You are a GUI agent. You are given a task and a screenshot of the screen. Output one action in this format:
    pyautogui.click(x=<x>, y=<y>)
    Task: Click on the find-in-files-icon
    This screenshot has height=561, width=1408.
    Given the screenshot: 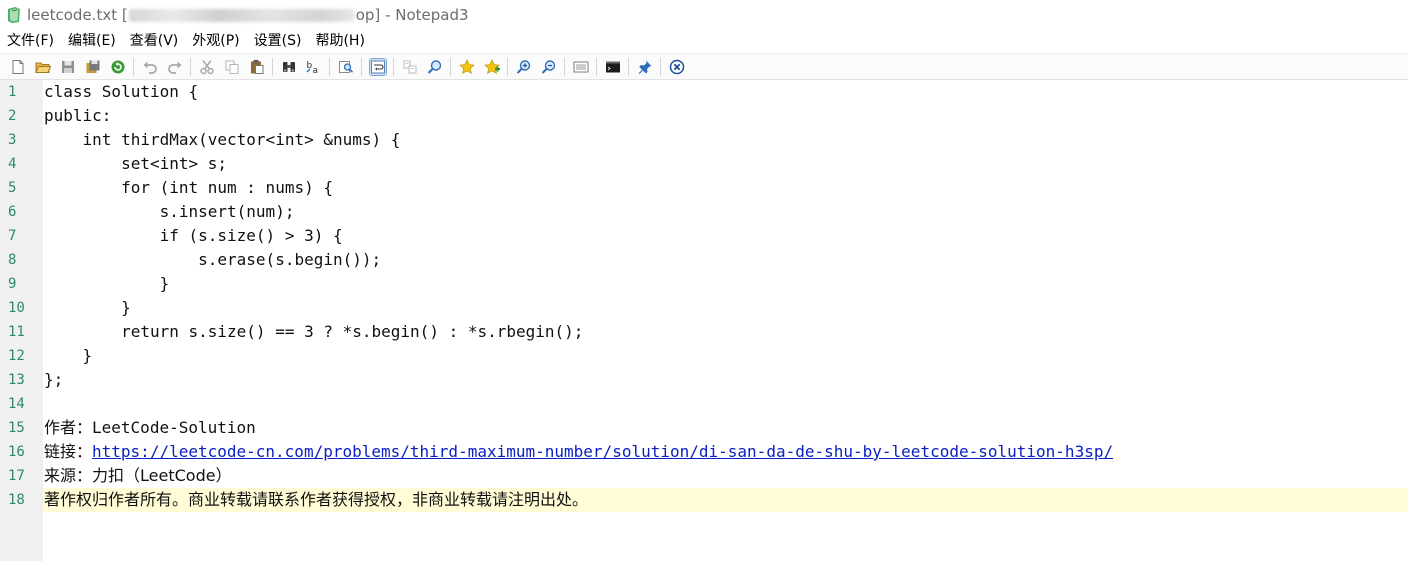 What is the action you would take?
    pyautogui.click(x=346, y=67)
    